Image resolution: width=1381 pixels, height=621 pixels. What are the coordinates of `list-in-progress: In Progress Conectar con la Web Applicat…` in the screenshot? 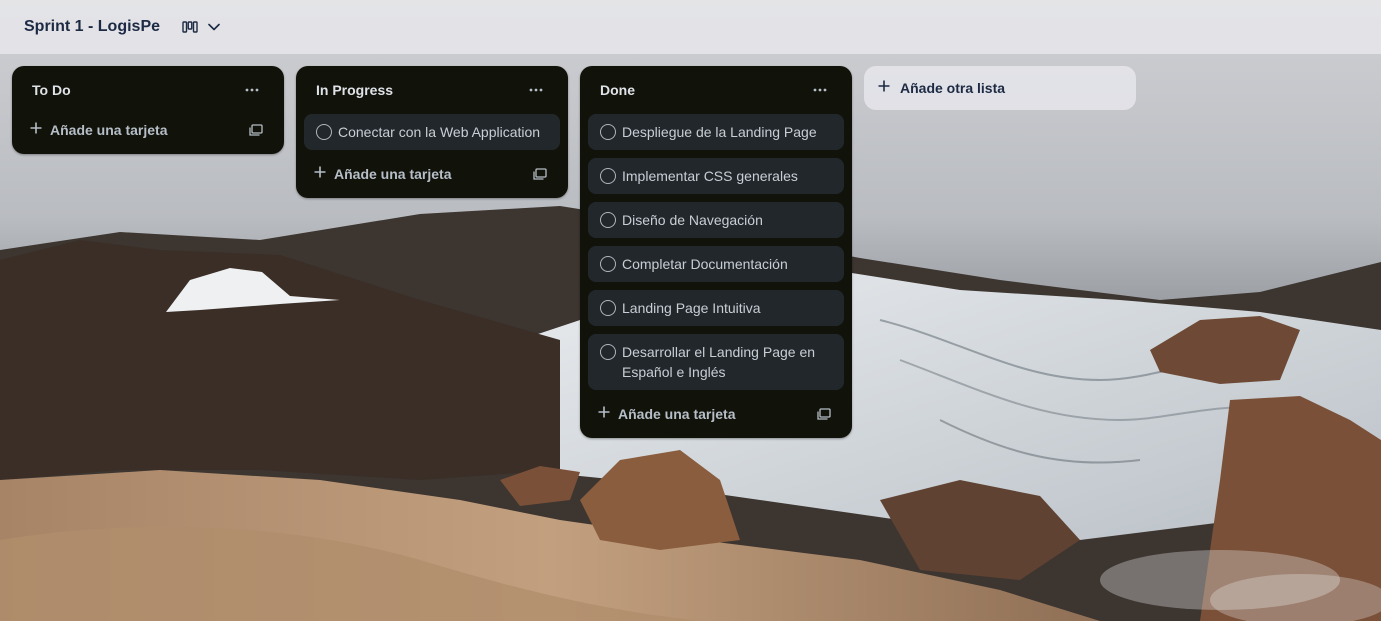 It's located at (432, 132).